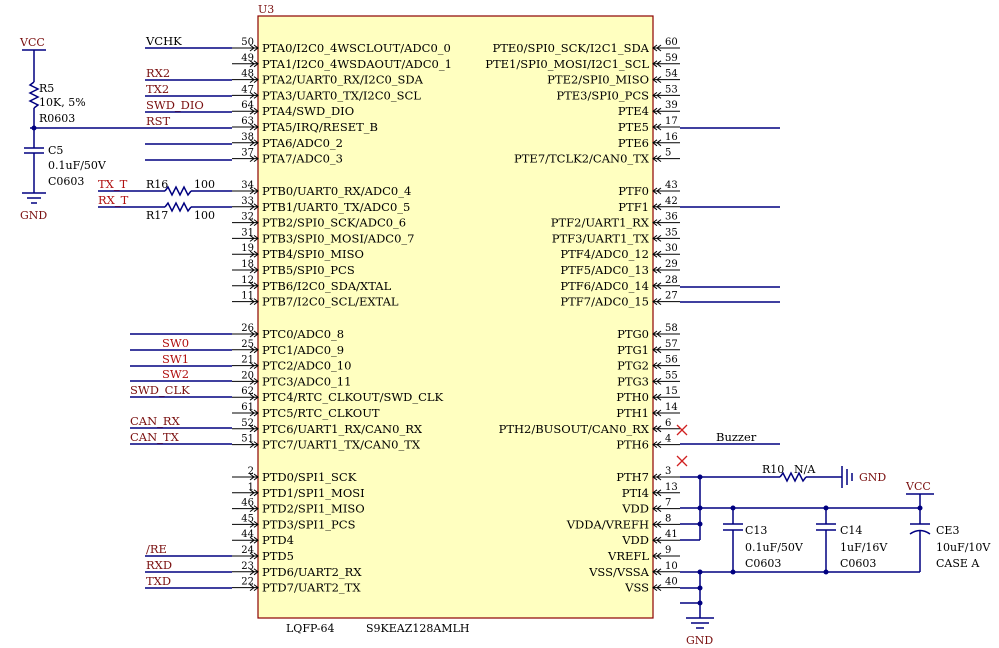 This screenshot has height=648, width=999. I want to click on pin-name: PTE0/SPI0_SCK/I2C1_SDA, so click(571, 48).